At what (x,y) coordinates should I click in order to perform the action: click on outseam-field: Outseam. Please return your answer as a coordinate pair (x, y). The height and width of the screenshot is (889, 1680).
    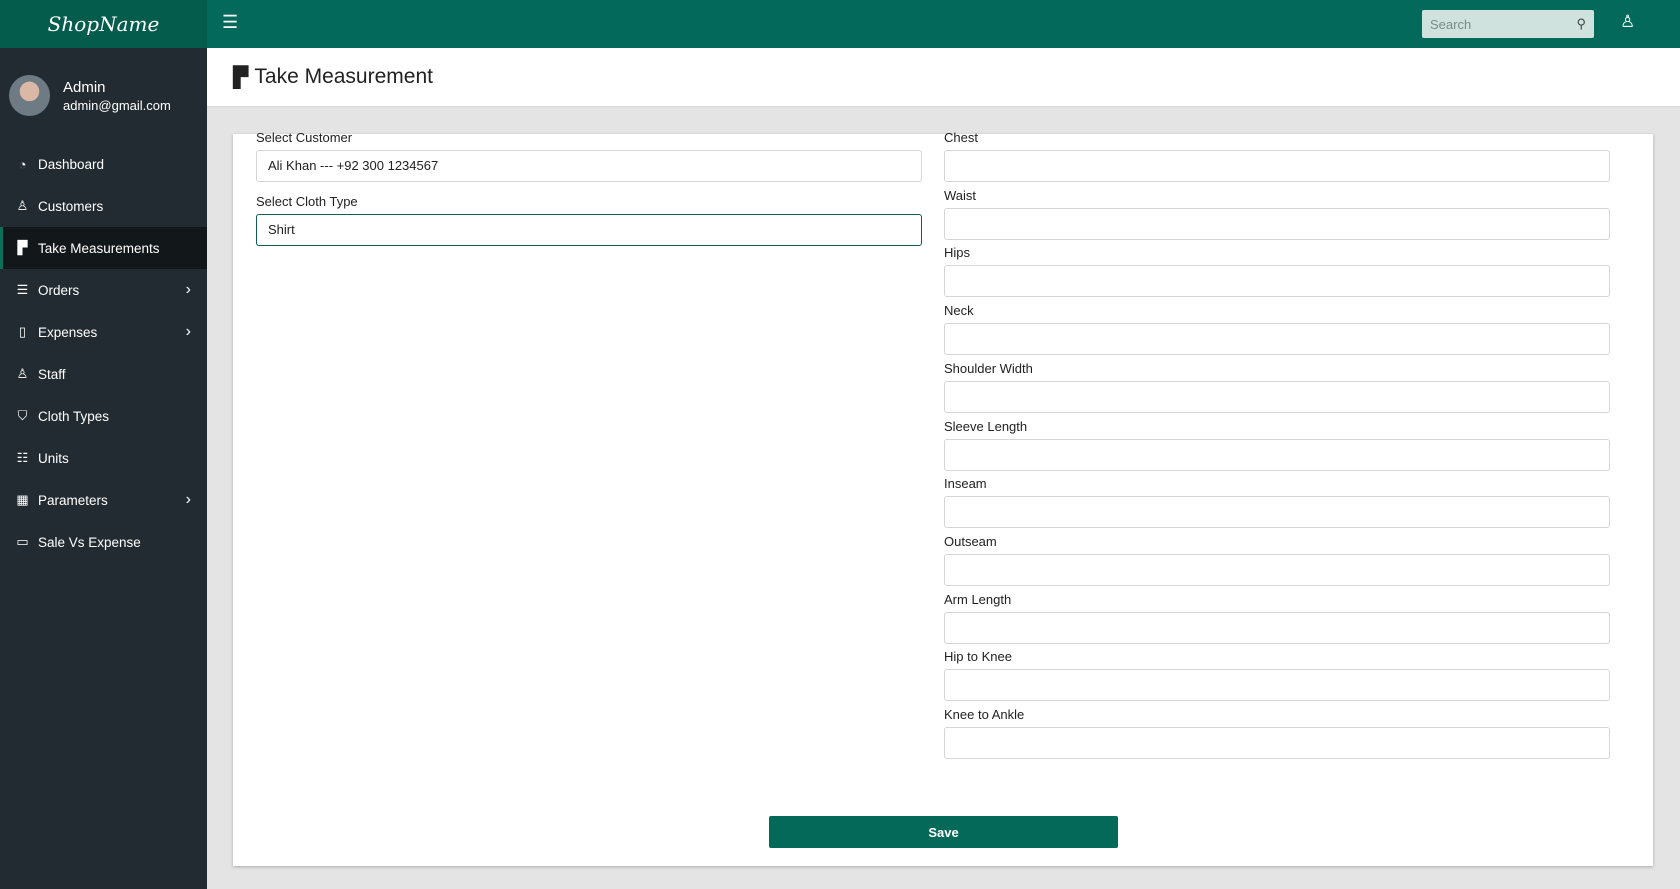
    Looking at the image, I should click on (1277, 559).